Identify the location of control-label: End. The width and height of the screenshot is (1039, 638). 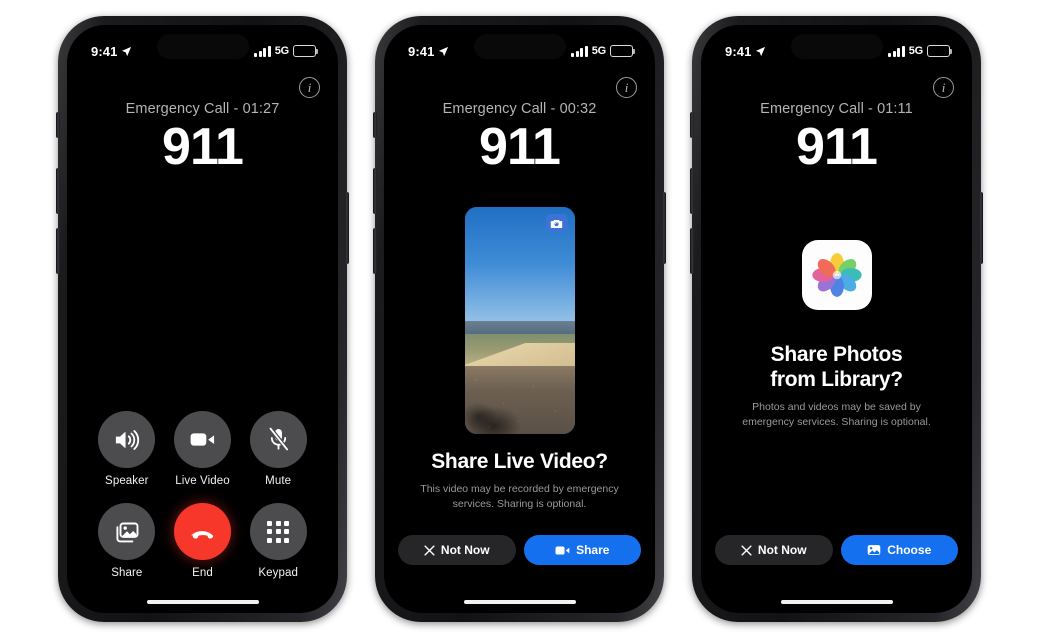
(202, 573).